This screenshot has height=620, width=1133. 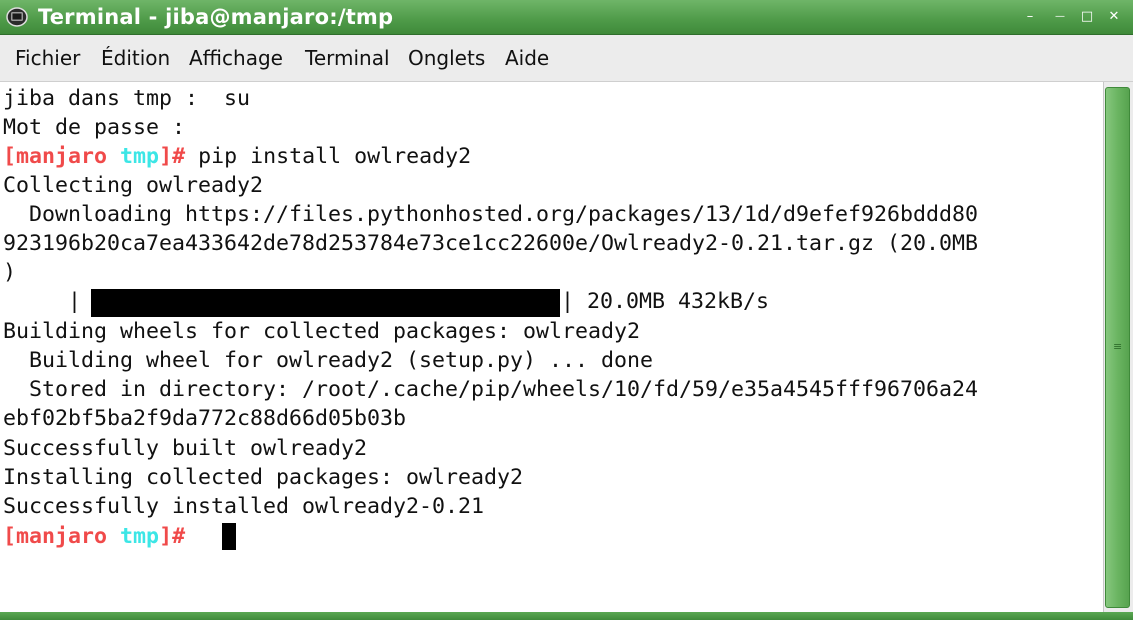 What do you see at coordinates (216, 17) in the screenshot?
I see `window-title: Terminal - jiba@manjaro:/tmp` at bounding box center [216, 17].